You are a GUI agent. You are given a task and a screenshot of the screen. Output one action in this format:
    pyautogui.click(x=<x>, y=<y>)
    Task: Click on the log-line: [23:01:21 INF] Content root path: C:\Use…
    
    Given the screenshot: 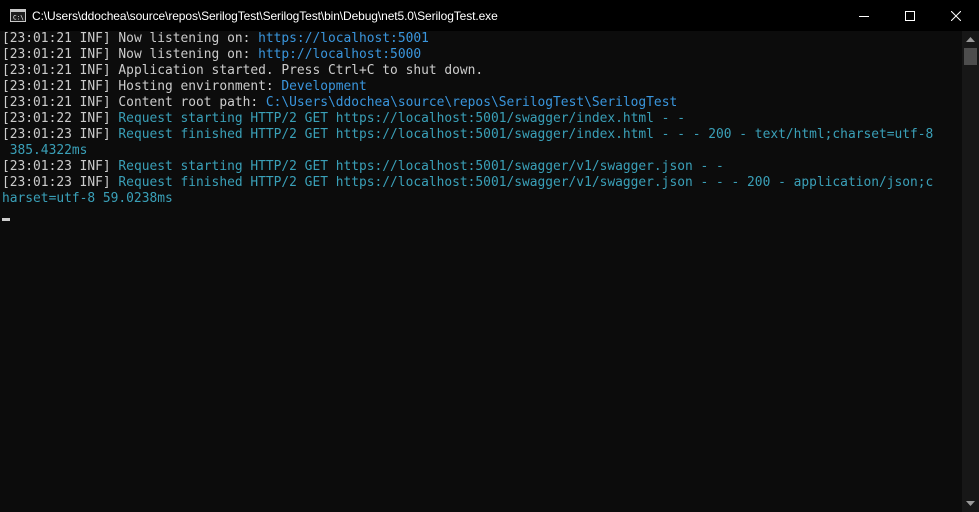 What is the action you would take?
    pyautogui.click(x=482, y=103)
    